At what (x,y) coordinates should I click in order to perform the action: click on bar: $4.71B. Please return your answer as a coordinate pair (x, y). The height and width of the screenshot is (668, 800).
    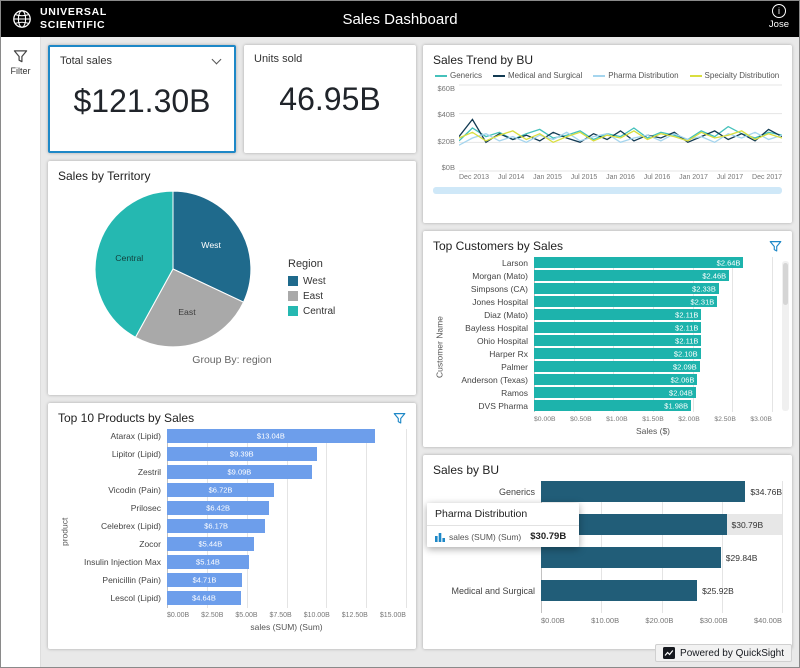
    Looking at the image, I should click on (205, 580).